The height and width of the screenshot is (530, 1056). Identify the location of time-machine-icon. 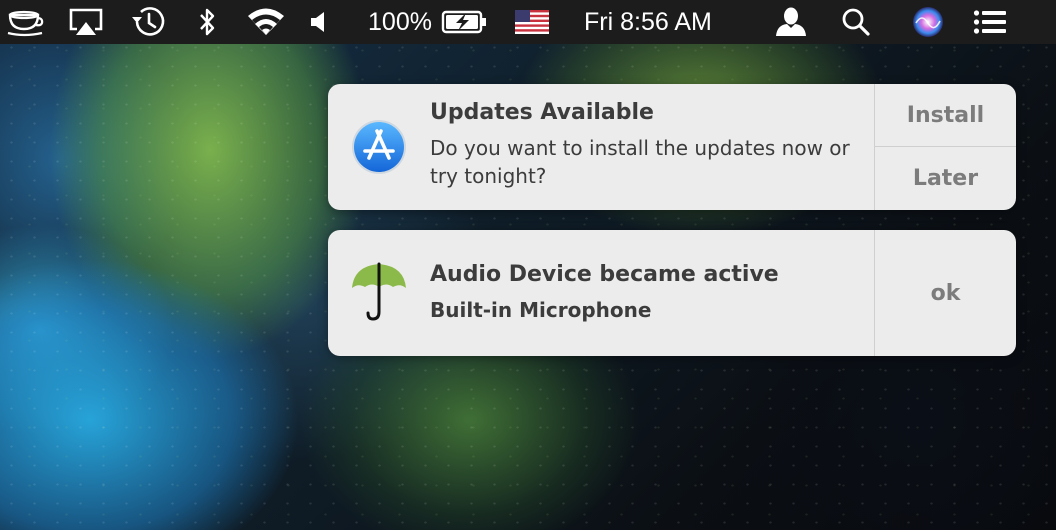
(148, 22).